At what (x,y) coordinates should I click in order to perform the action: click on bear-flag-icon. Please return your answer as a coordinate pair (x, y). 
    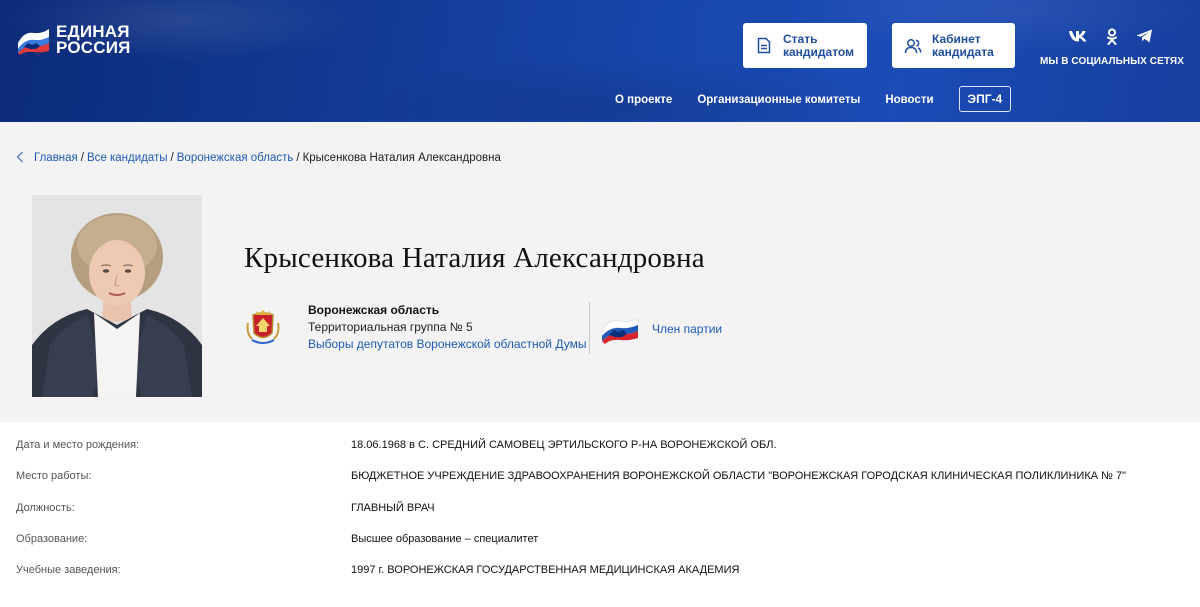
    Looking at the image, I should click on (33, 42).